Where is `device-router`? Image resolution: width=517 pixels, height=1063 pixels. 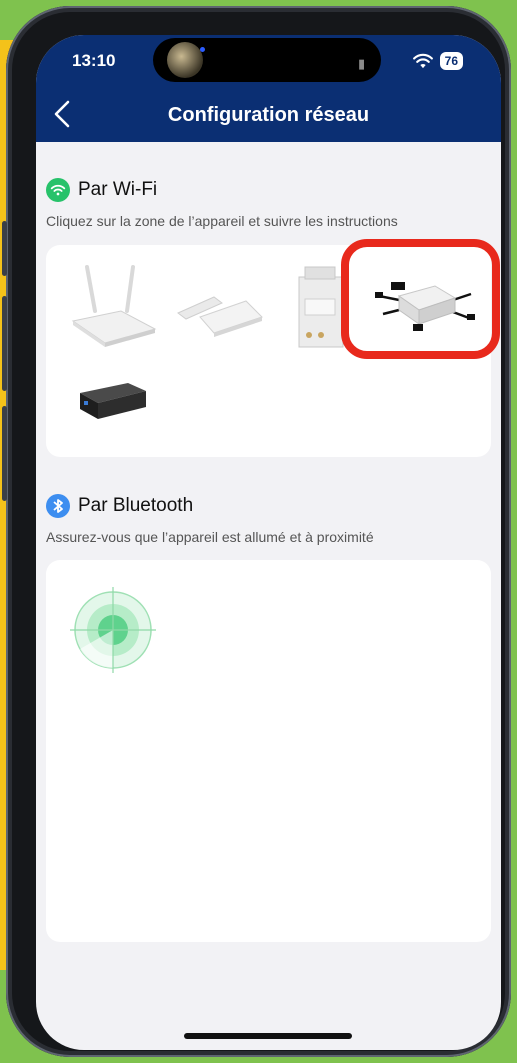
device-router is located at coordinates (111, 304).